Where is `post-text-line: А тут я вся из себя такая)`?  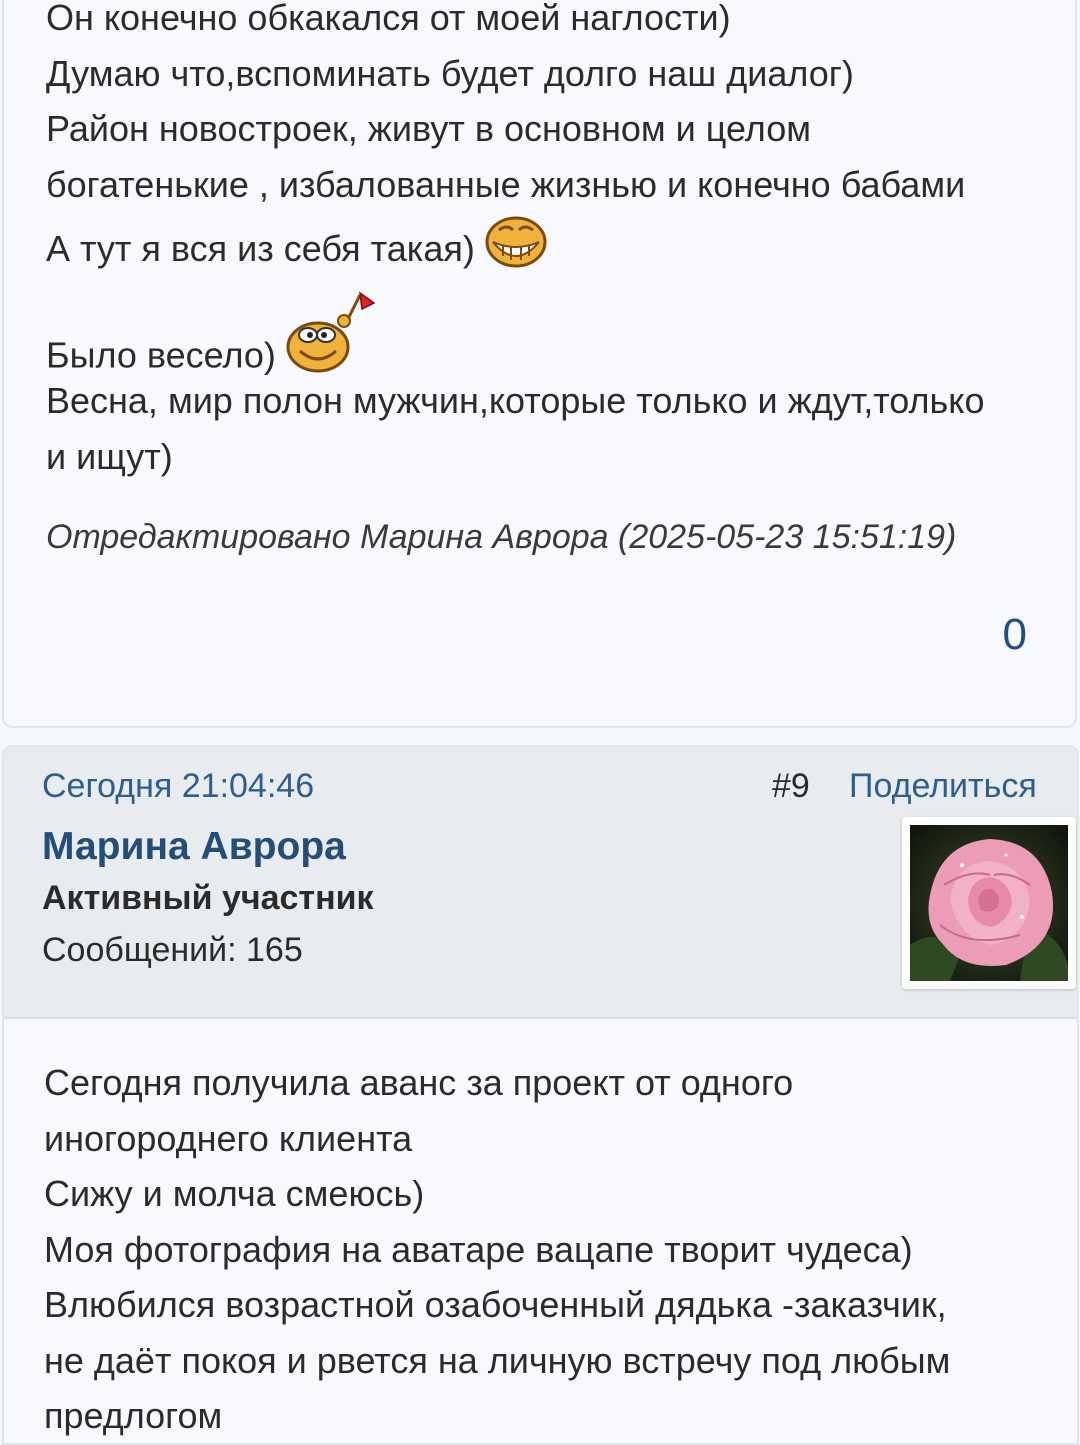
post-text-line: А тут я вся из себя такая) is located at coordinates (546, 251).